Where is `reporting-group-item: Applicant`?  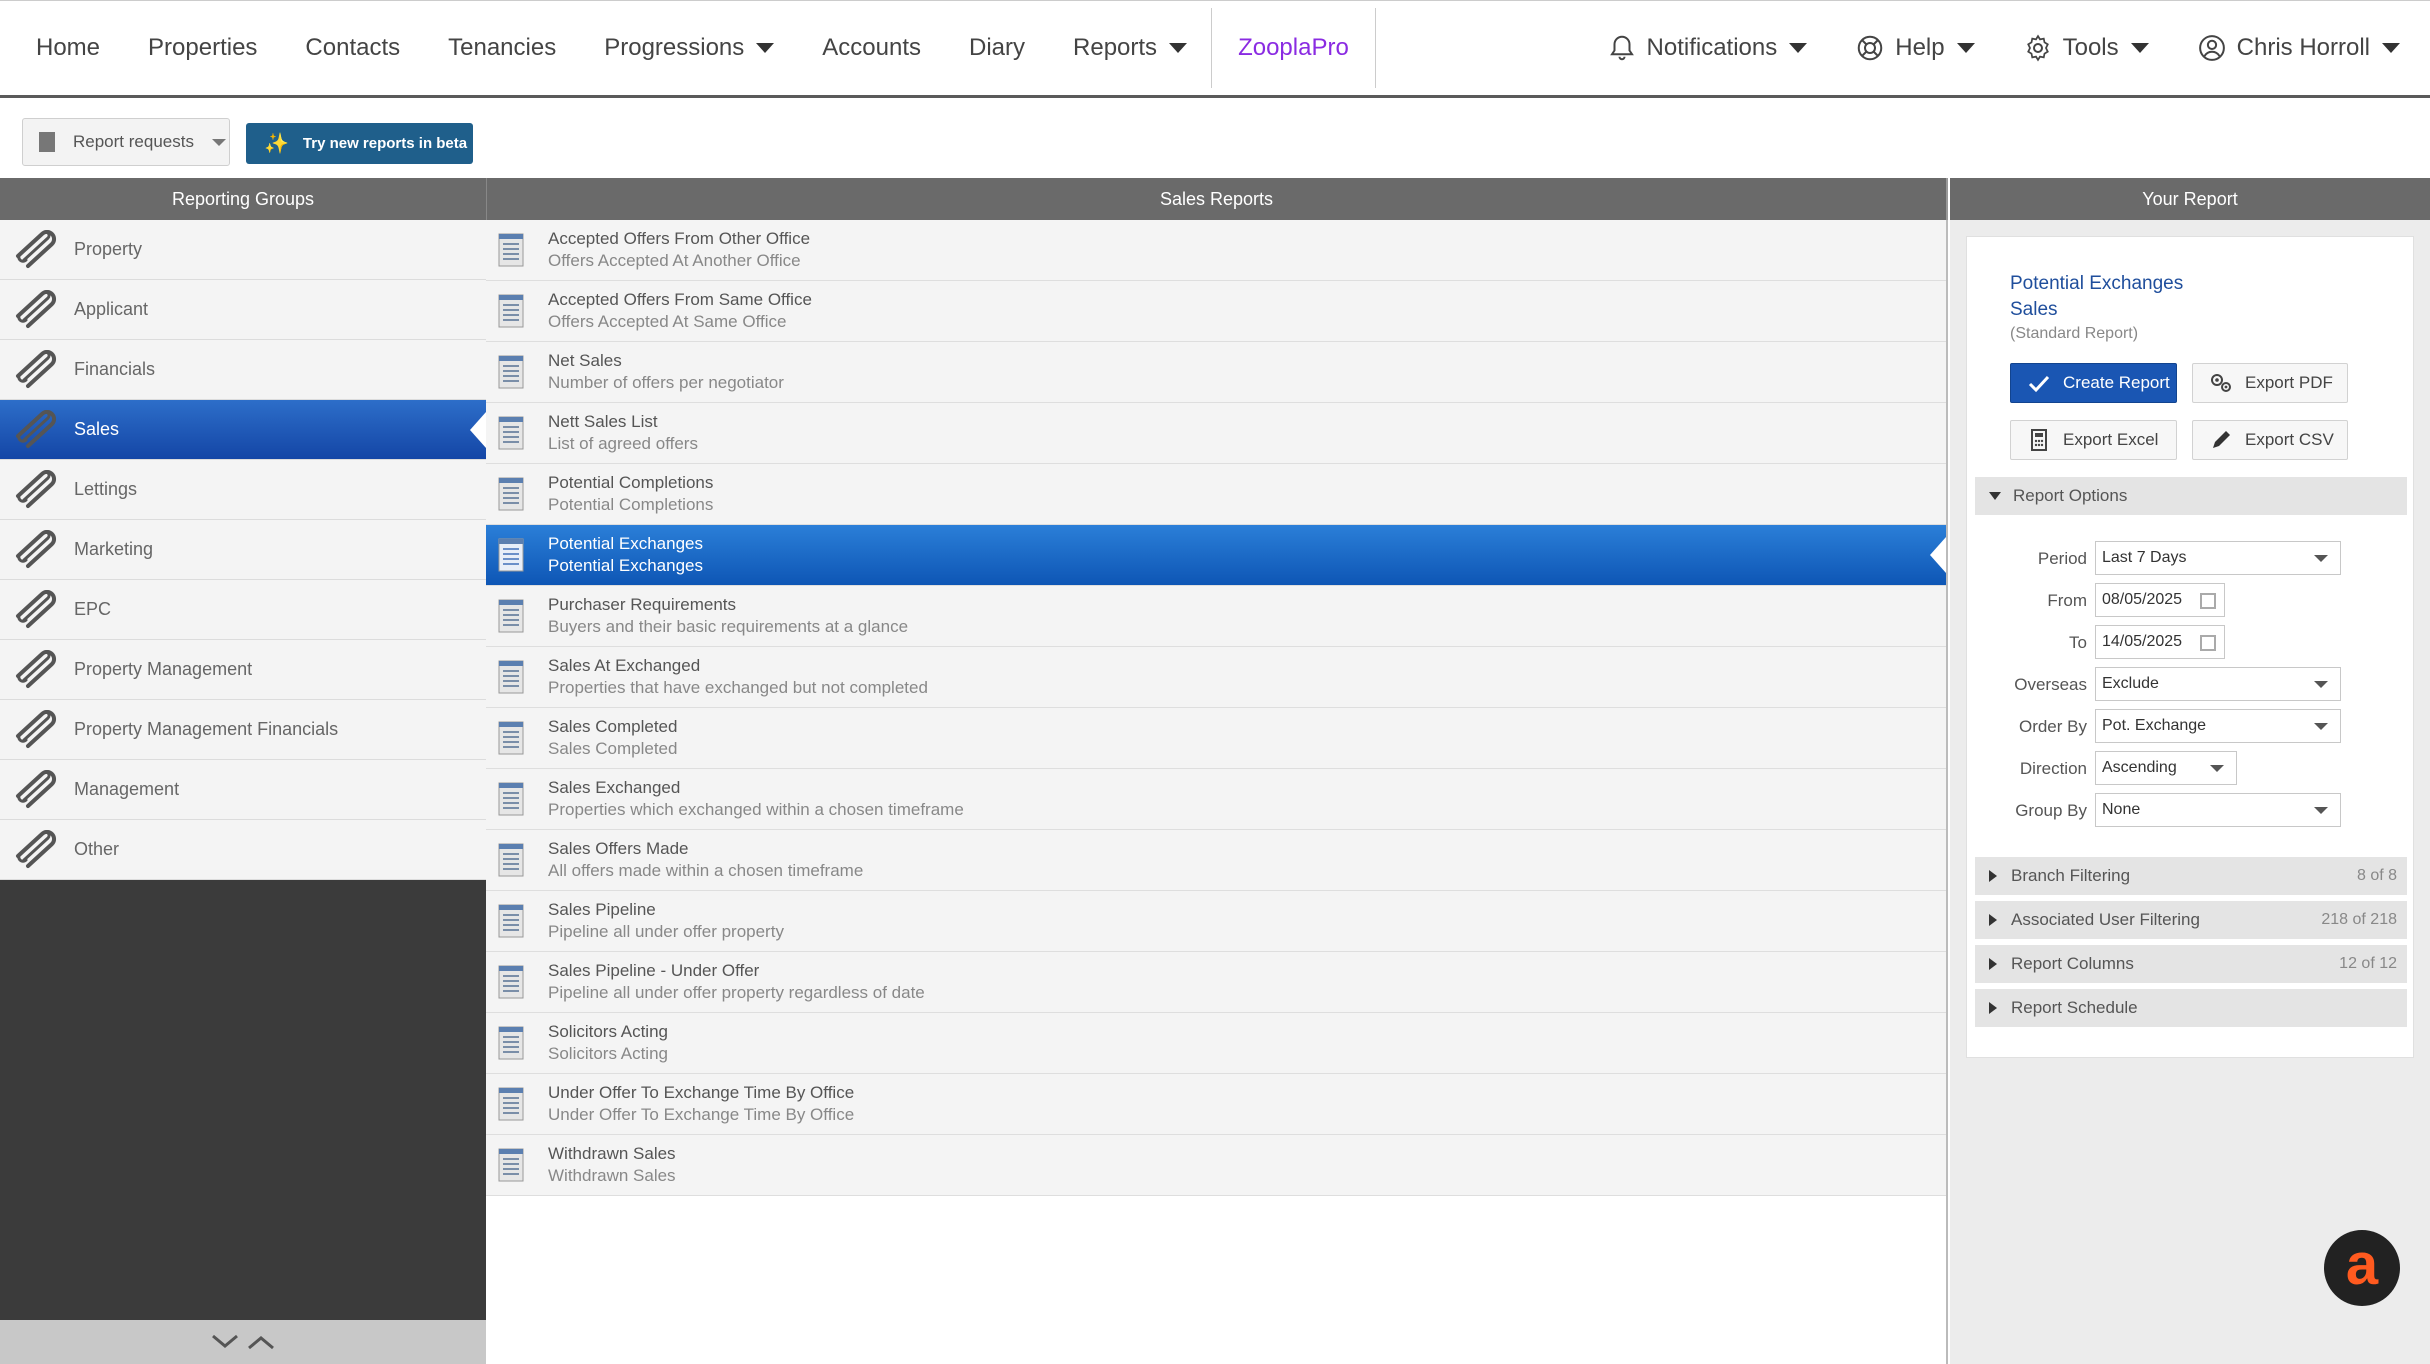 reporting-group-item: Applicant is located at coordinates (243, 310).